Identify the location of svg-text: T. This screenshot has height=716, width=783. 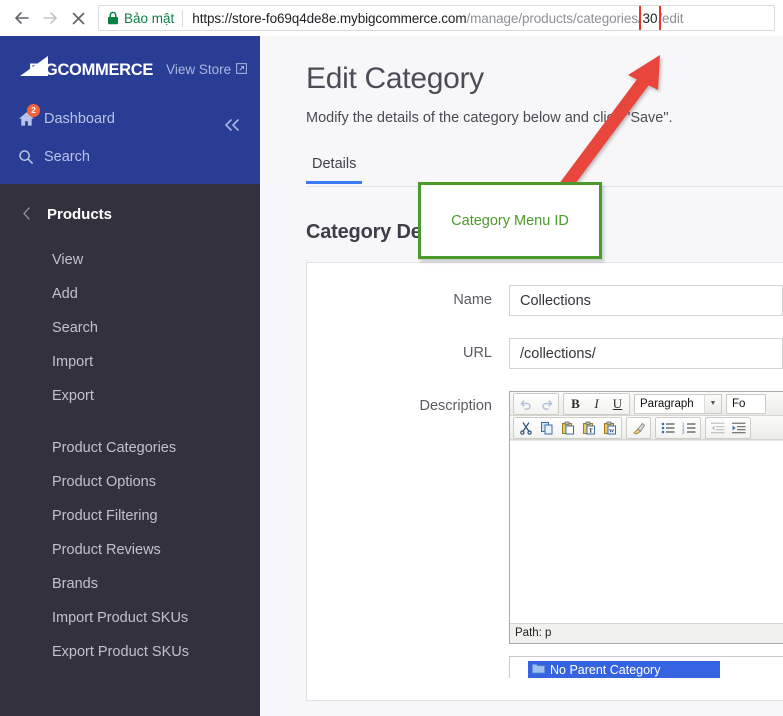
(590, 430).